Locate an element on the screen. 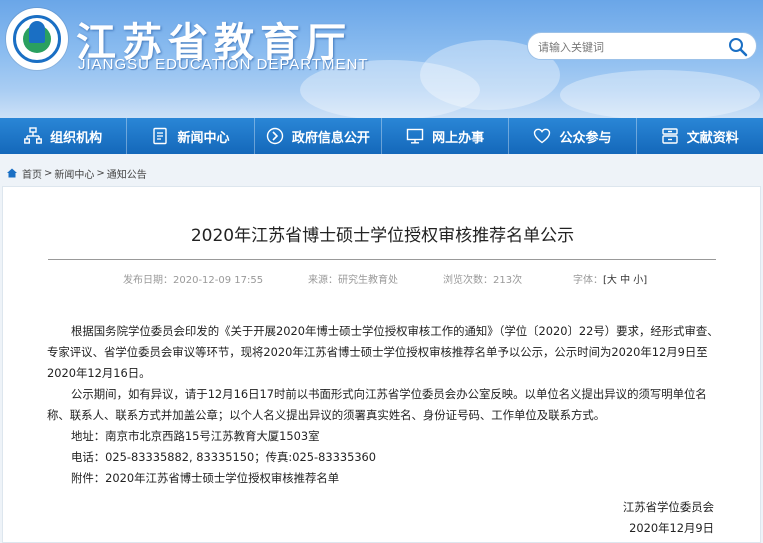 The width and height of the screenshot is (763, 543). gov-info-icon is located at coordinates (275, 136).